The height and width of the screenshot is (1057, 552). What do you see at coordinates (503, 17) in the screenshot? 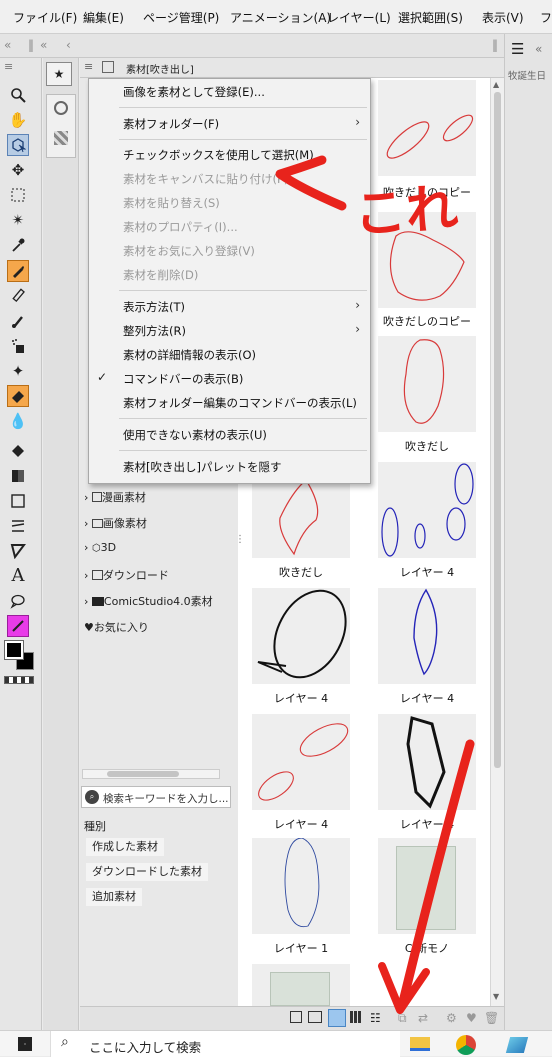
I see `menu-view: 表示(V)` at bounding box center [503, 17].